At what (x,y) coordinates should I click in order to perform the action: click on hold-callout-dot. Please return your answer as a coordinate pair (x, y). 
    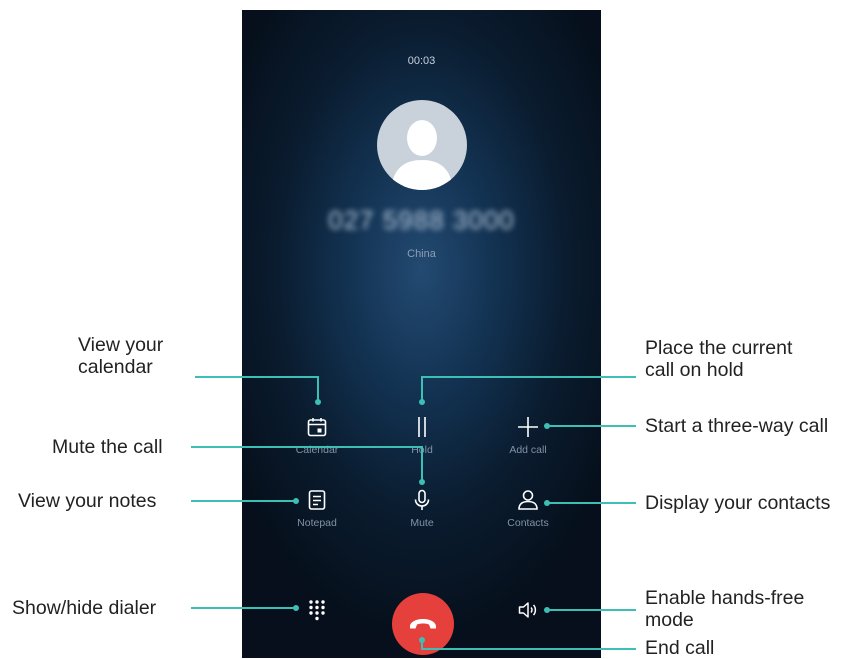
    Looking at the image, I should click on (422, 402).